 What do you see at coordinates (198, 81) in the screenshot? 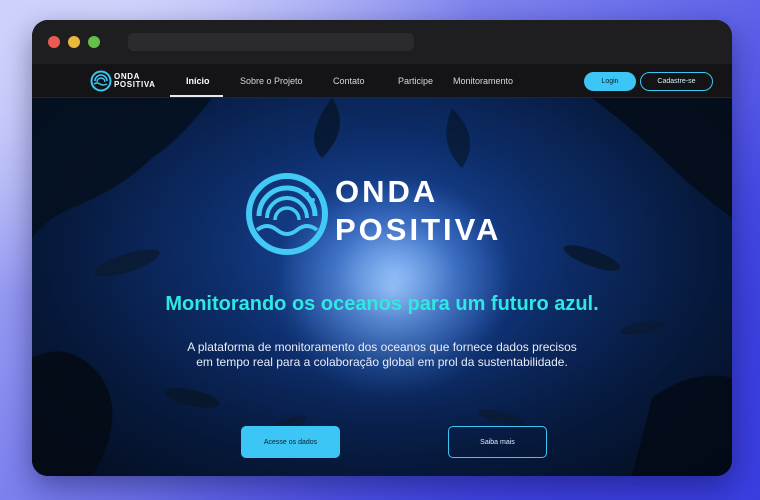
I see `nav-item-inicio: Início` at bounding box center [198, 81].